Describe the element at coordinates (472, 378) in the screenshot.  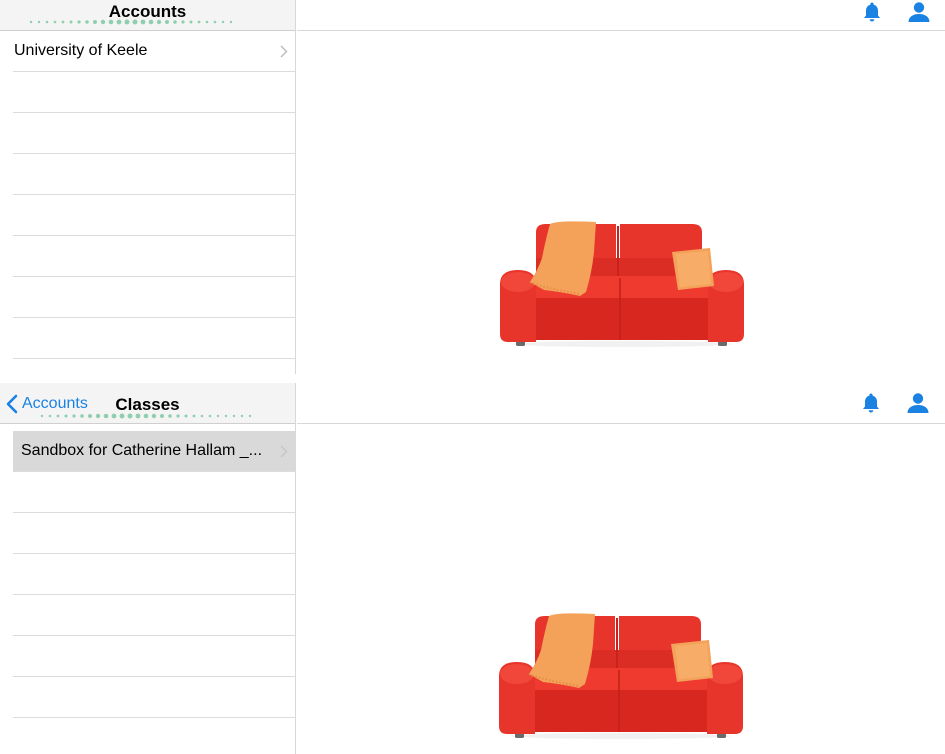
I see `screenshot-divider` at that location.